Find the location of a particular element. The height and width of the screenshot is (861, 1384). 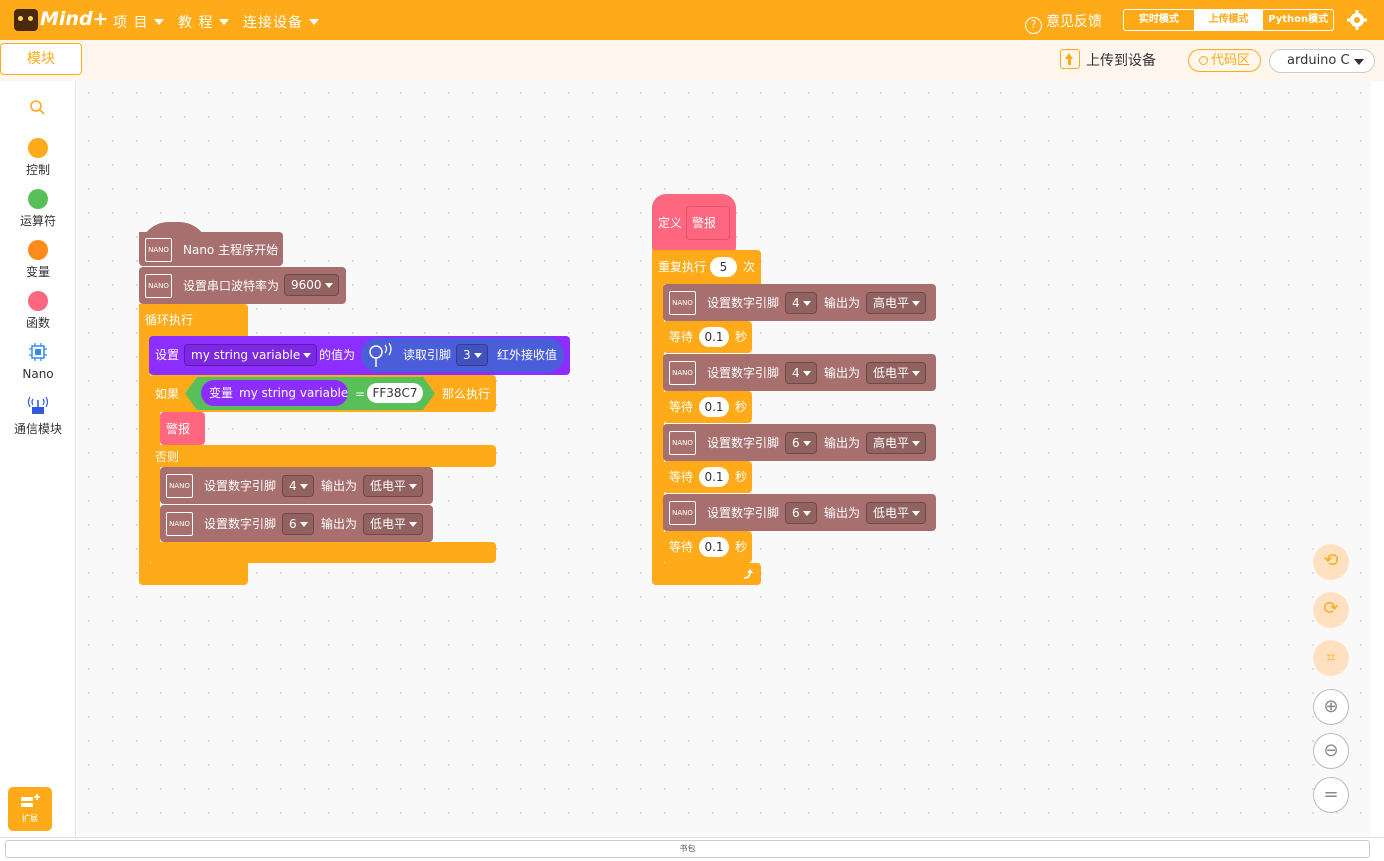

toolbar is located at coordinates (692, 60).